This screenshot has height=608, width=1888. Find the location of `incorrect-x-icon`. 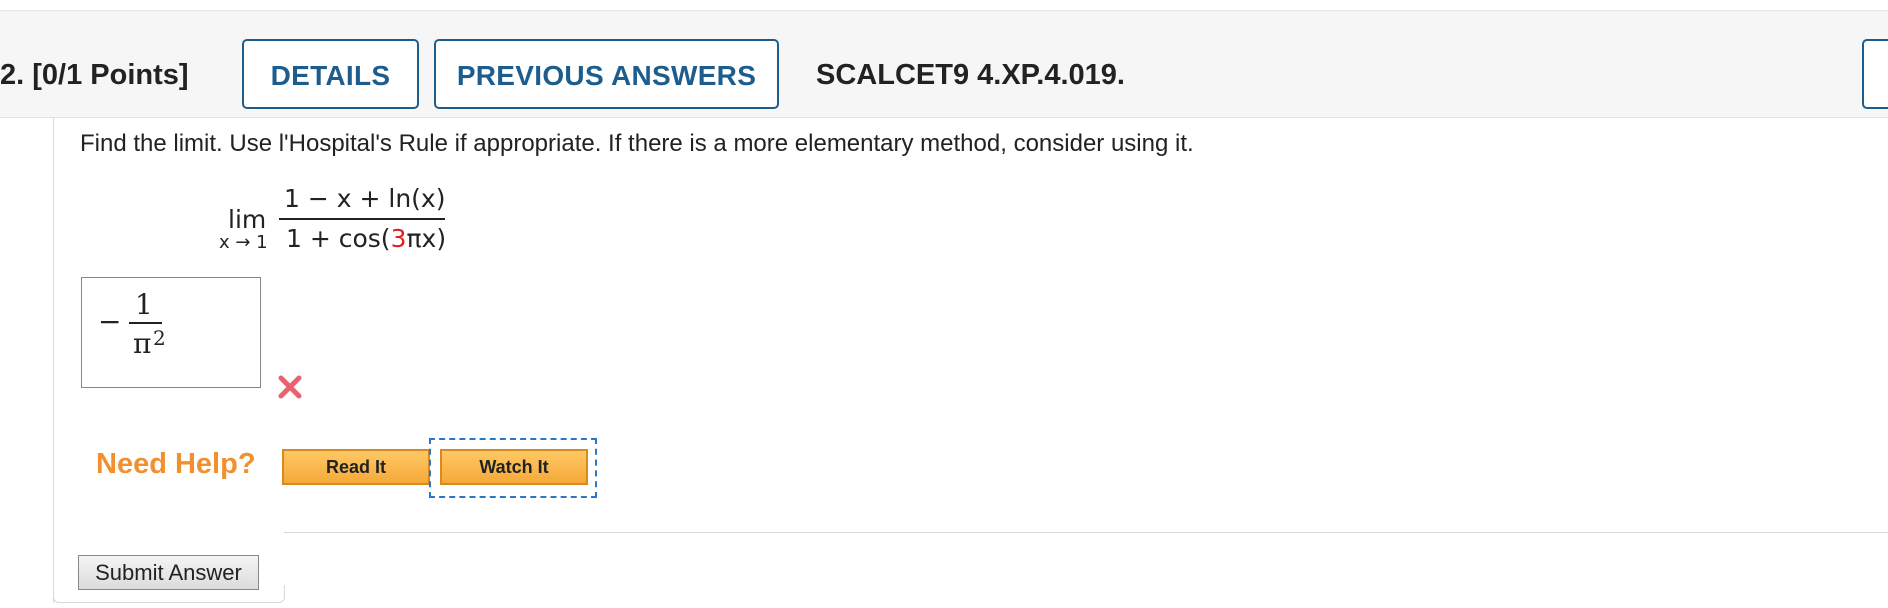

incorrect-x-icon is located at coordinates (290, 387).